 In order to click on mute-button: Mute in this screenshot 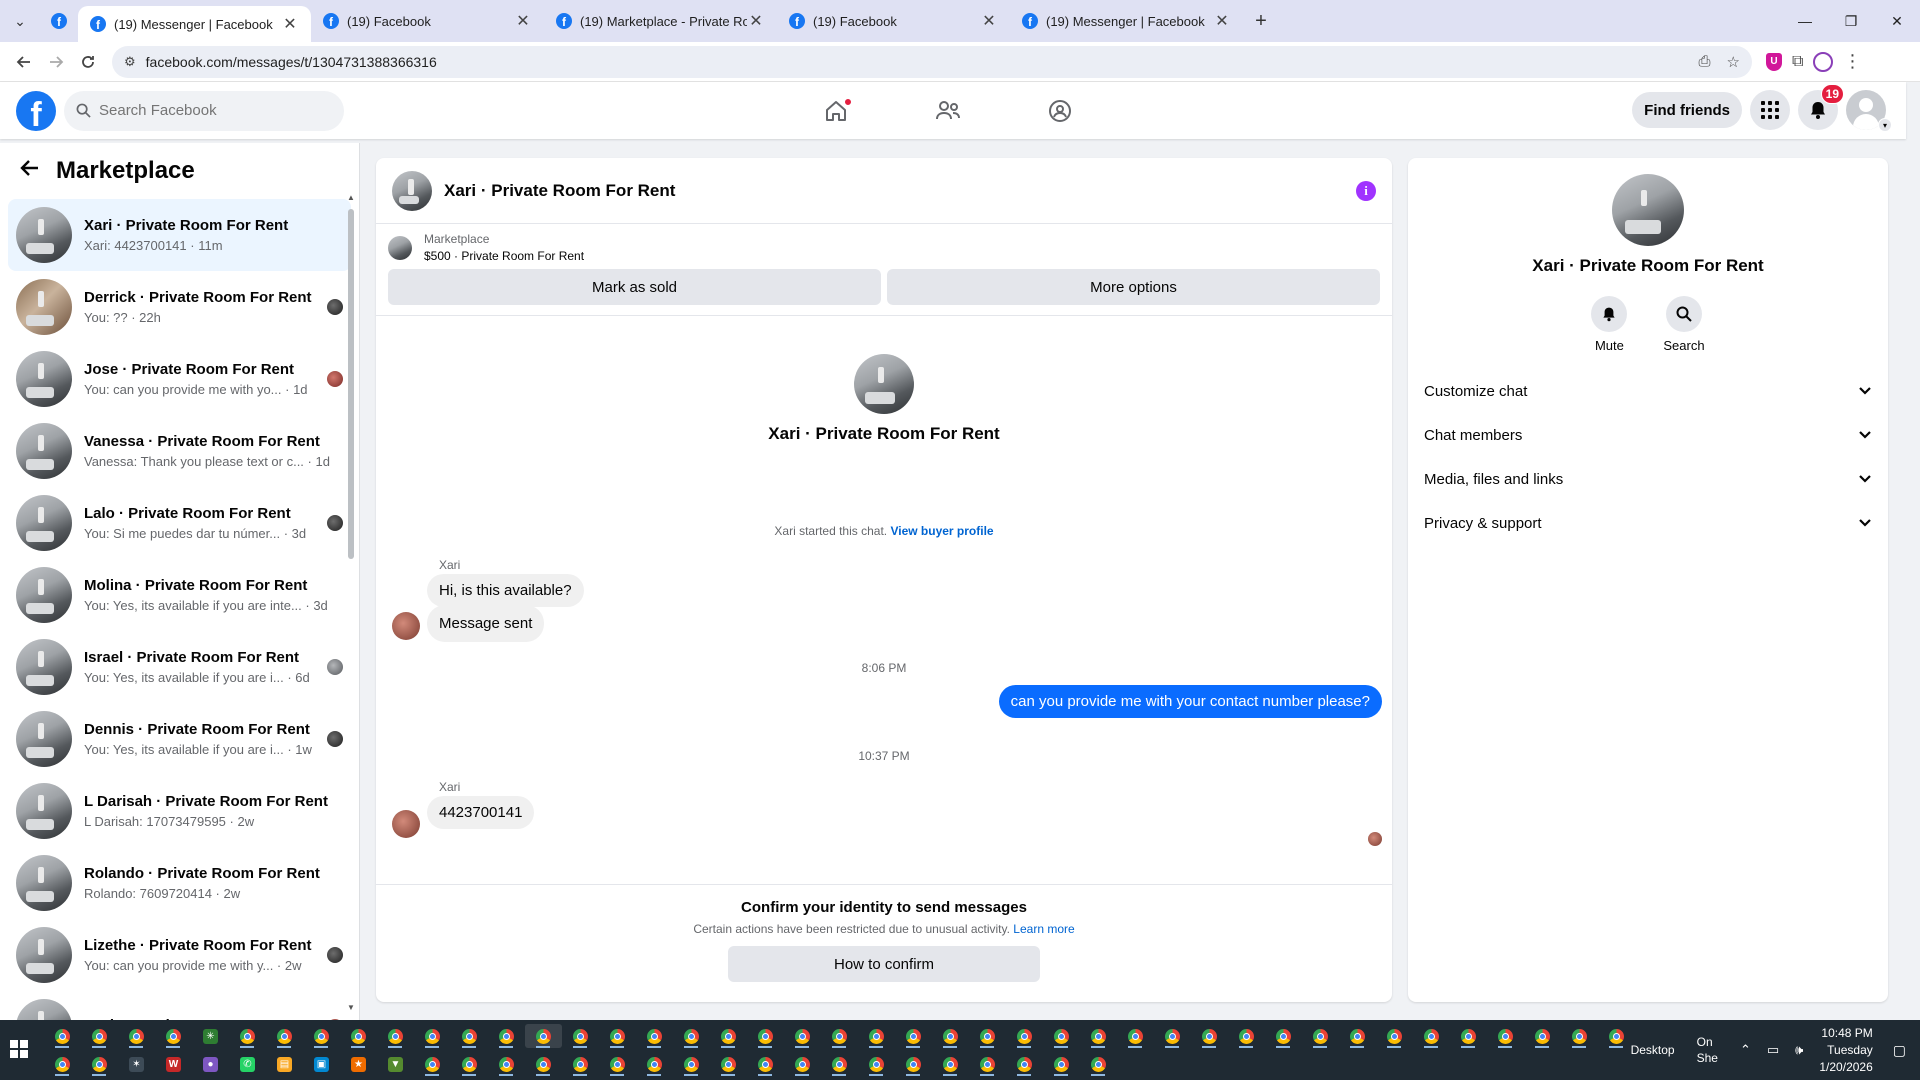, I will do `click(1609, 324)`.